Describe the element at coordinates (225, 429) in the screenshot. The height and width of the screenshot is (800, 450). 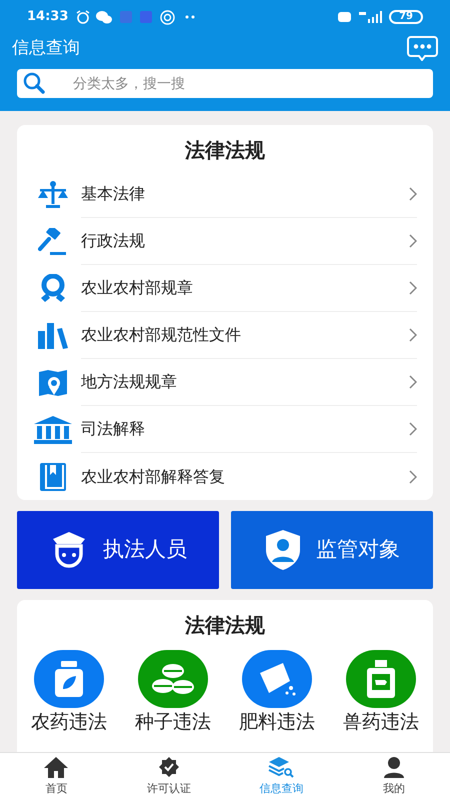
I see `law-category-item: 司法解释` at that location.